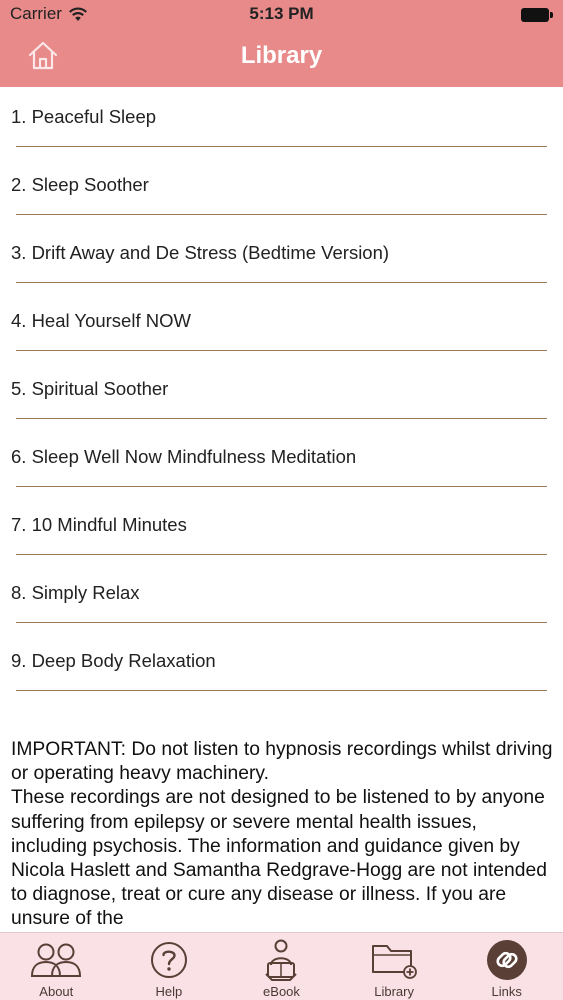 The image size is (563, 1000). I want to click on library-item: 6. Sleep Well Now Mindfulness Meditation, so click(281, 461).